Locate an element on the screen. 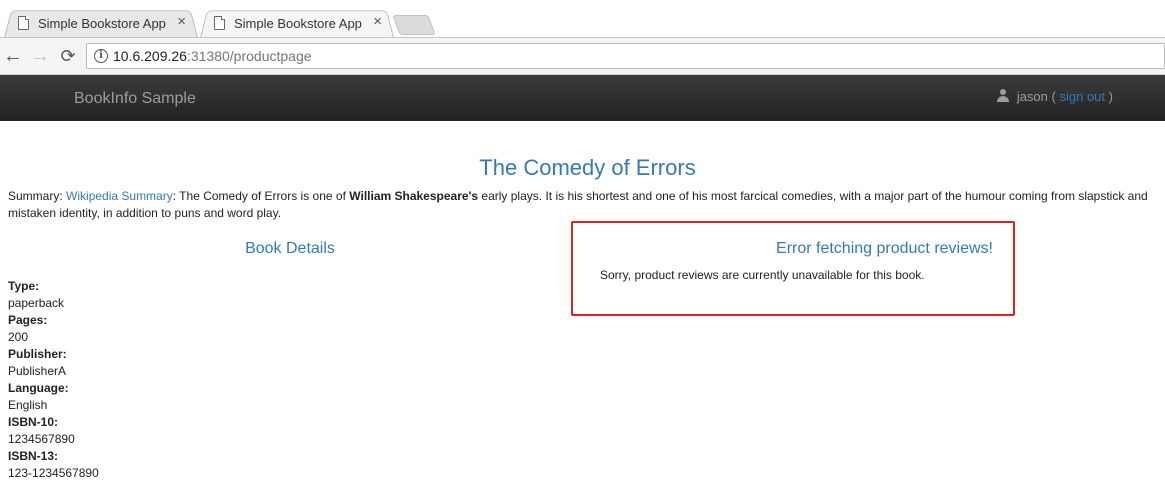 Image resolution: width=1165 pixels, height=492 pixels. type-value: paperback is located at coordinates (36, 303).